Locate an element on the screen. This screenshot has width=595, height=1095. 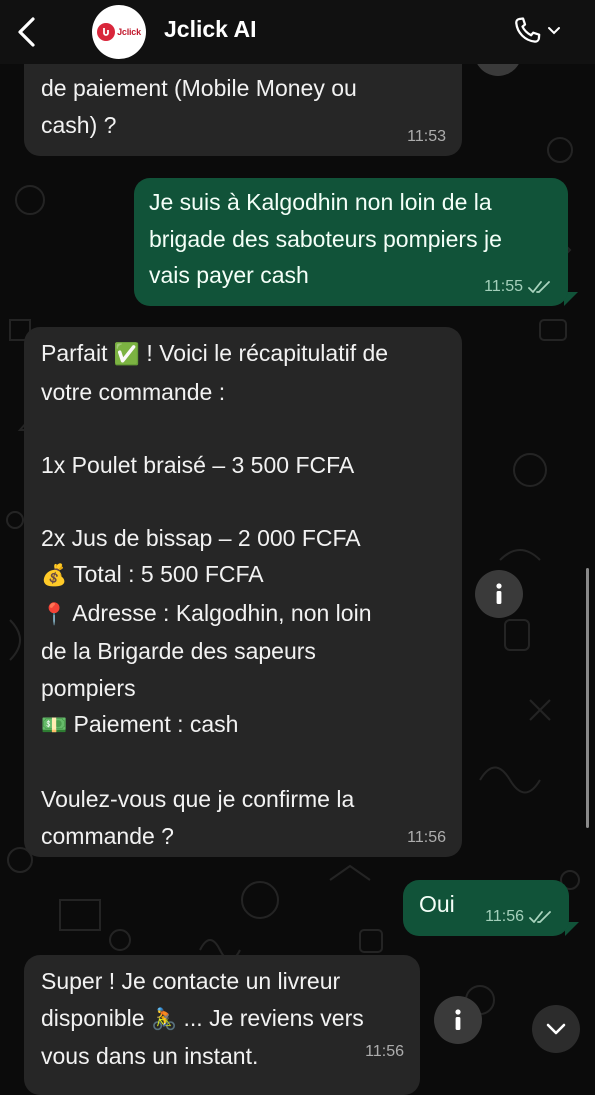
brand-logo-text: Jclick is located at coordinates (129, 32).